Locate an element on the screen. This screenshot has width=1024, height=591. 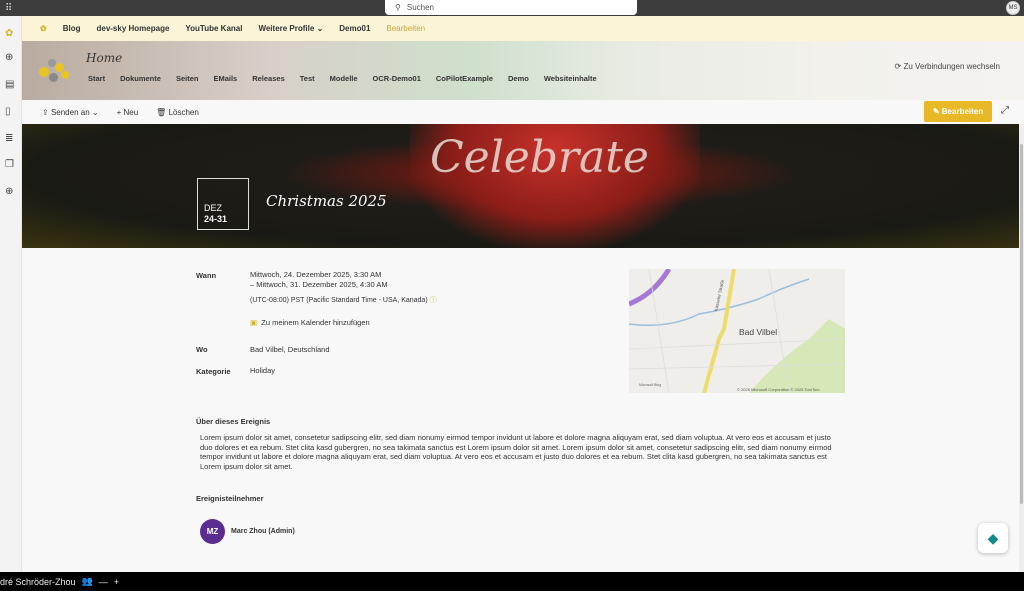
event-days: 24-31 is located at coordinates (216, 219).